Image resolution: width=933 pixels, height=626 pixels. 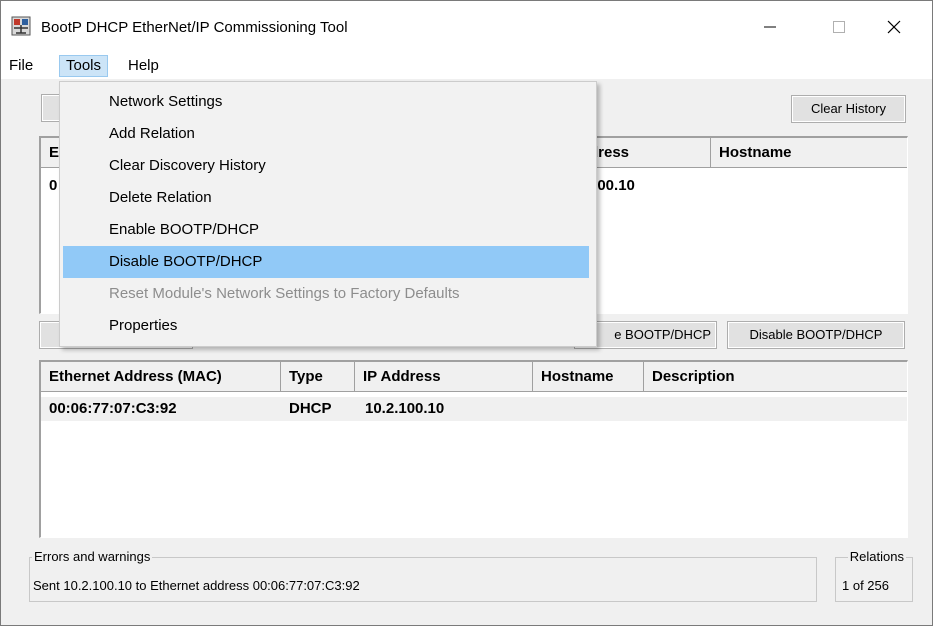 What do you see at coordinates (809, 153) in the screenshot?
I see `discovery-col-hostname: Hostname` at bounding box center [809, 153].